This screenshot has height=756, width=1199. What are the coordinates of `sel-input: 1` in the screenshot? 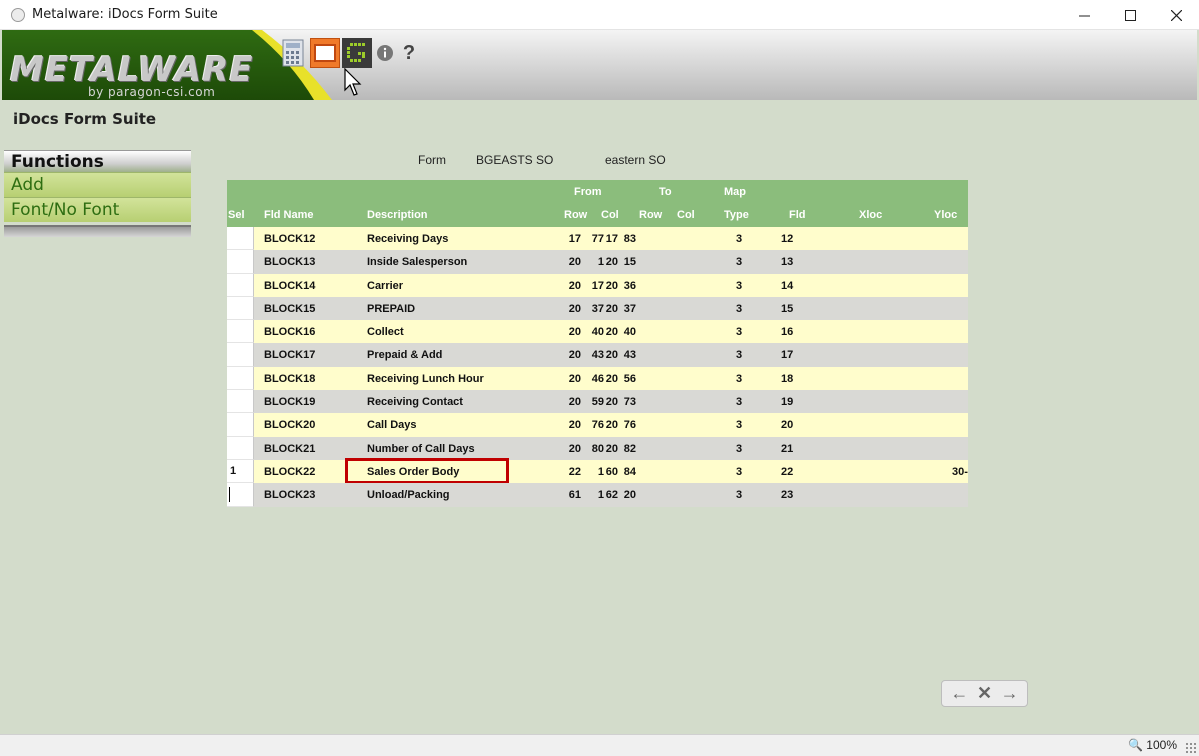 It's located at (240, 471).